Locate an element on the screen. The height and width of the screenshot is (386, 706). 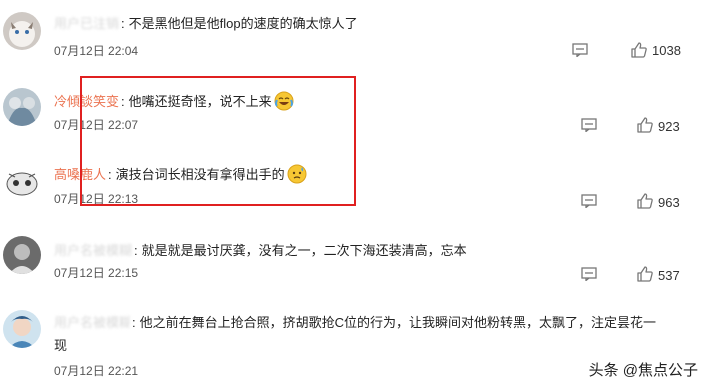
like-count: 1038 is located at coordinates (666, 50).